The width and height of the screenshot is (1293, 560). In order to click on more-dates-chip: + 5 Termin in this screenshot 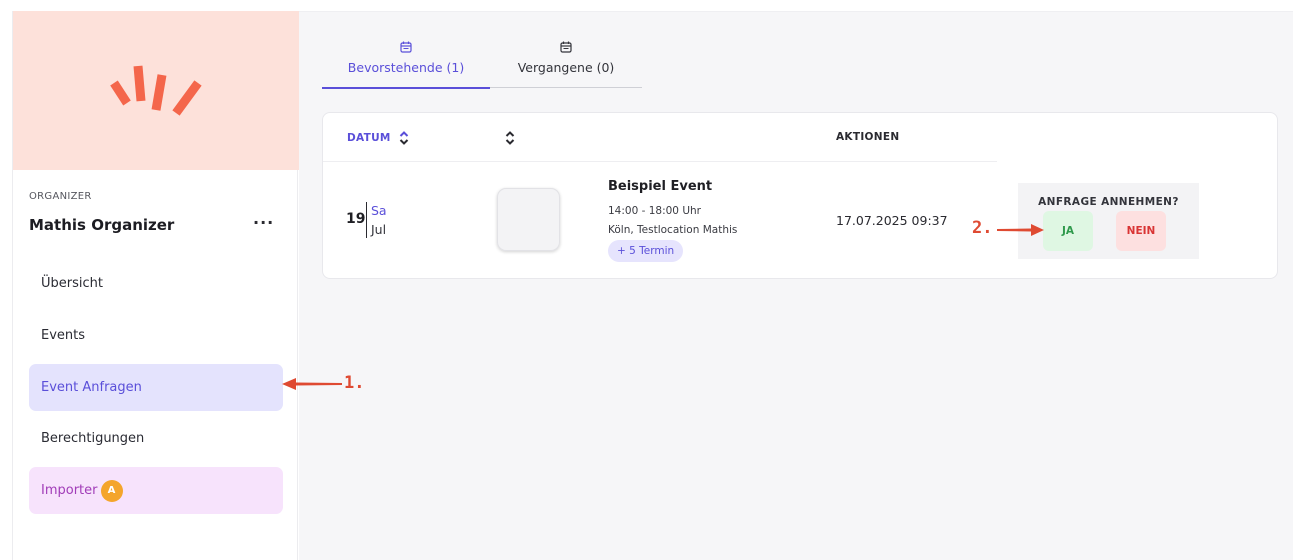, I will do `click(646, 251)`.